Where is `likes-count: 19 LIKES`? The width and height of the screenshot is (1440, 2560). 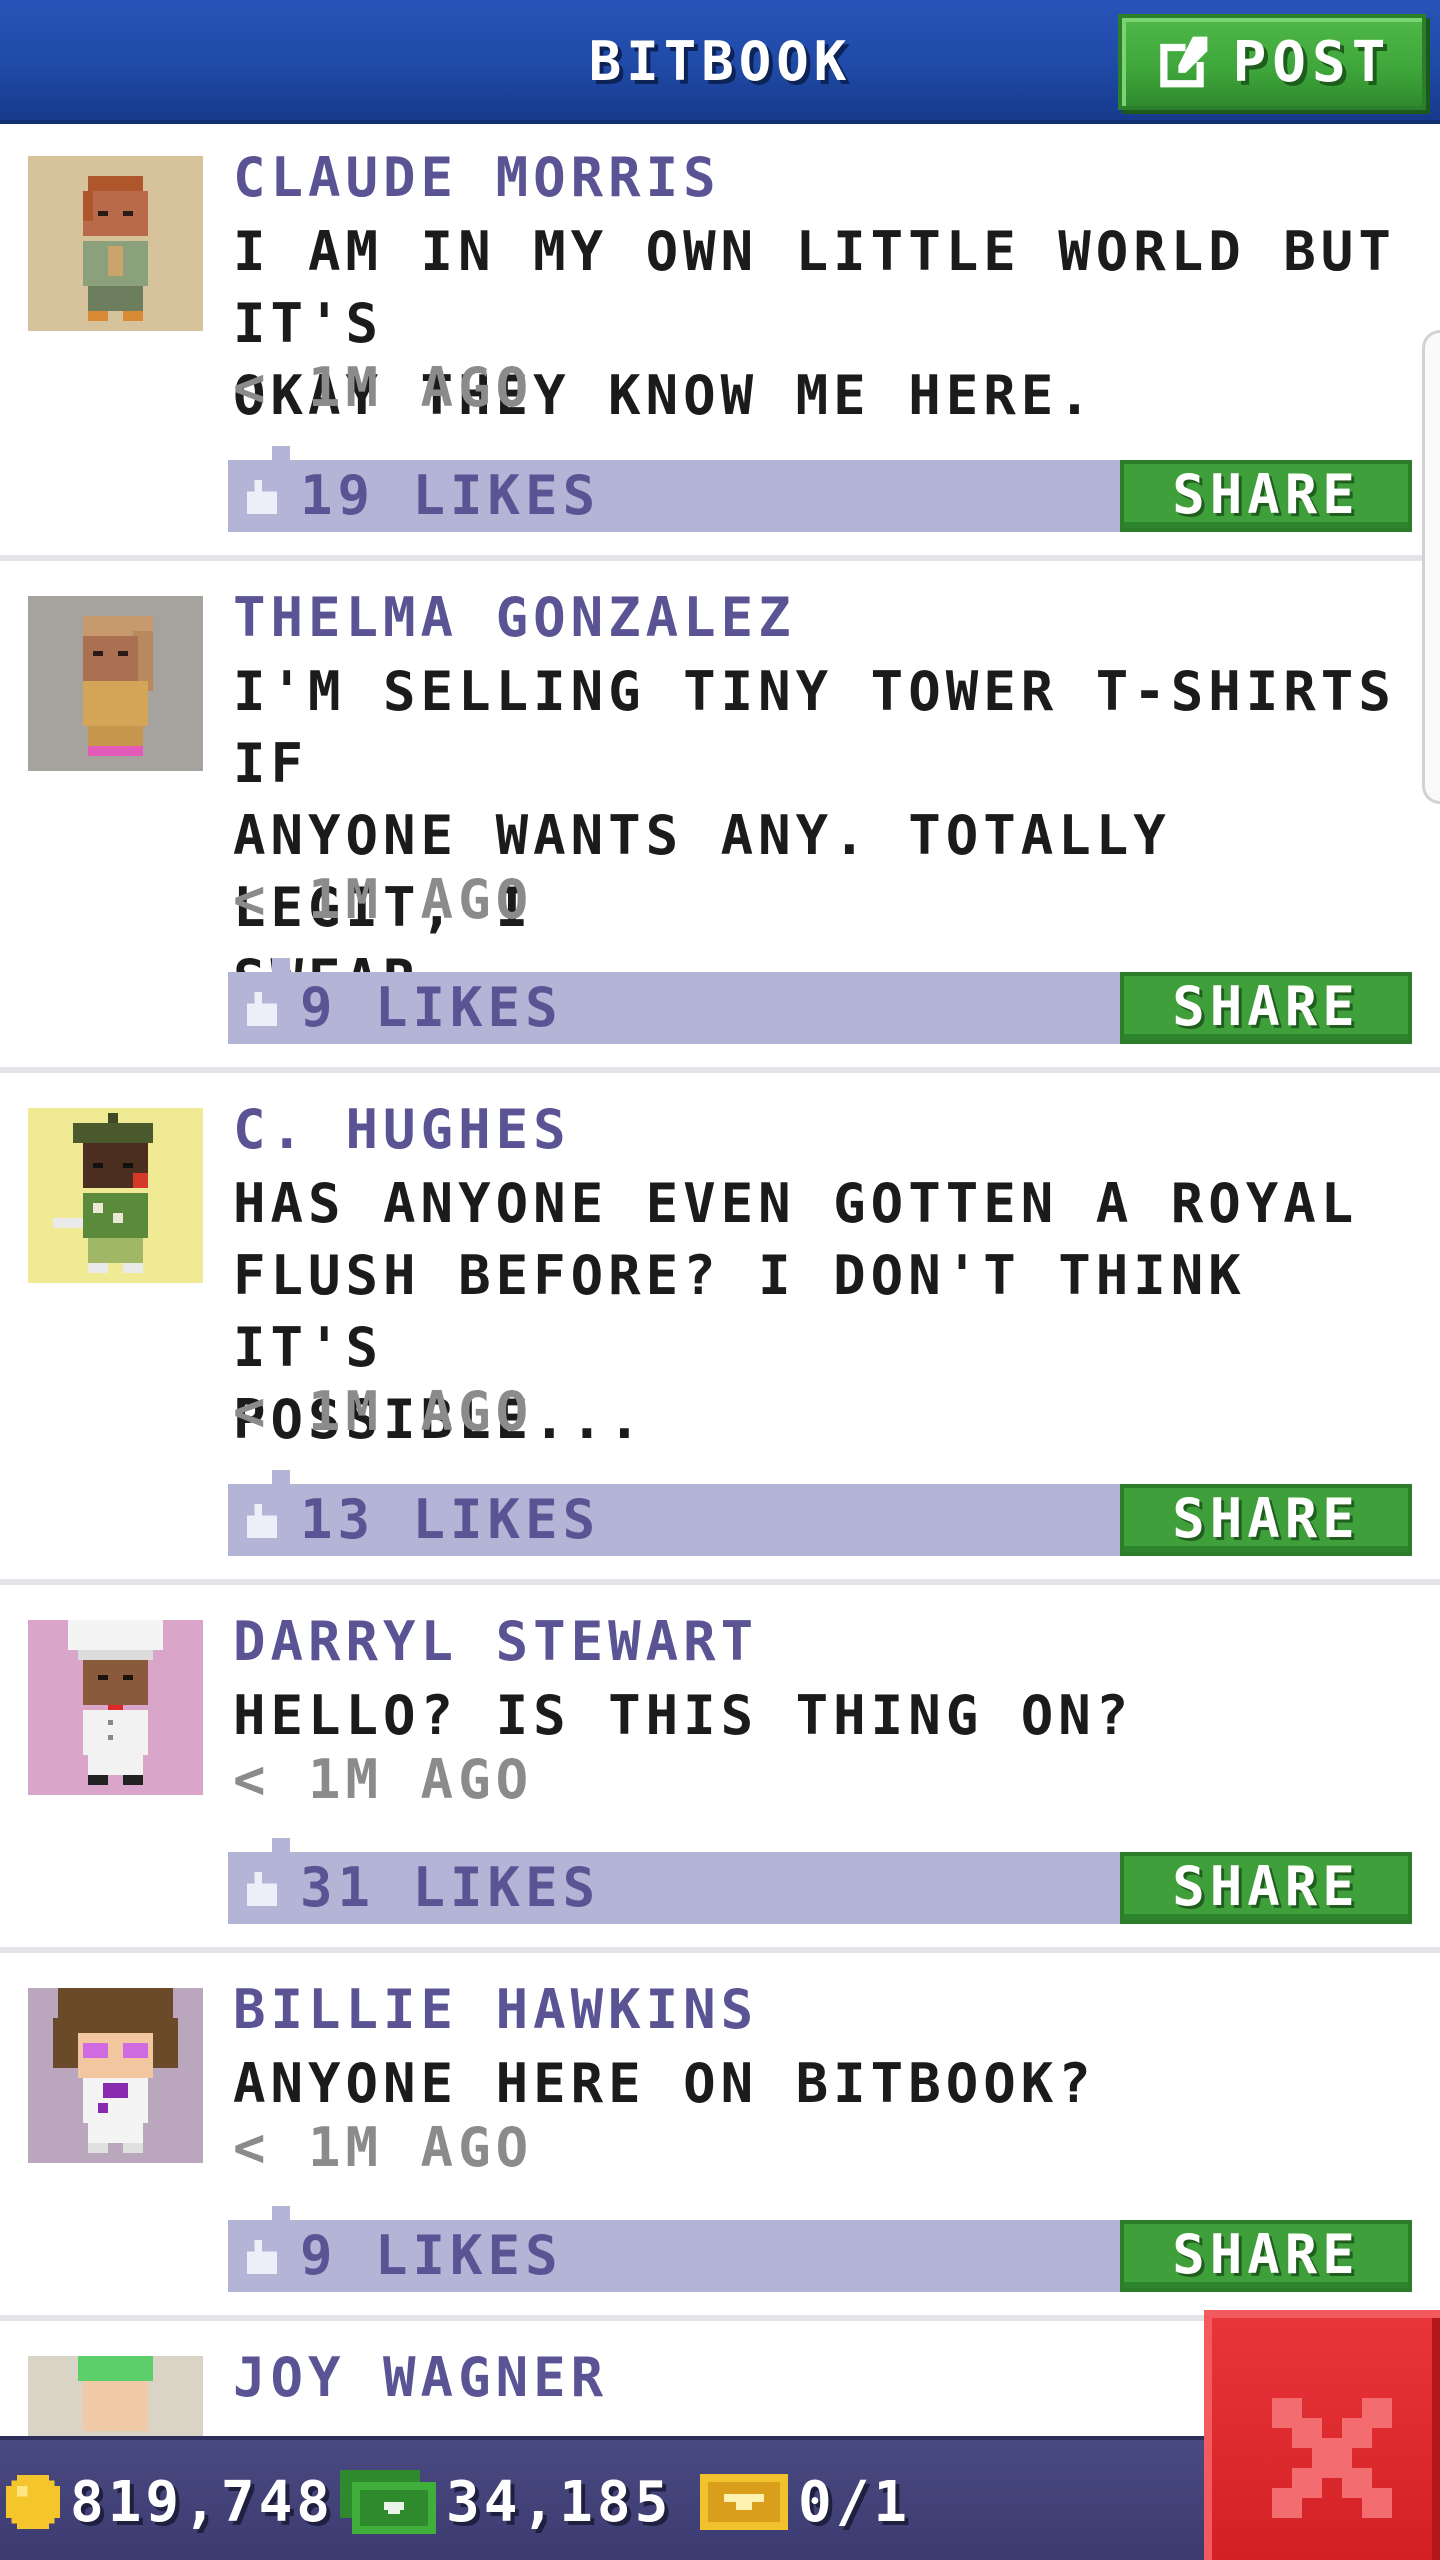 likes-count: 19 LIKES is located at coordinates (450, 495).